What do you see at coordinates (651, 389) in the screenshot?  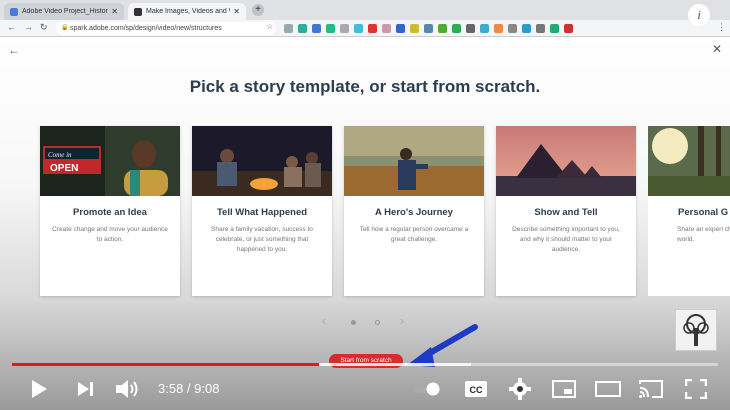 I see `cast-icon` at bounding box center [651, 389].